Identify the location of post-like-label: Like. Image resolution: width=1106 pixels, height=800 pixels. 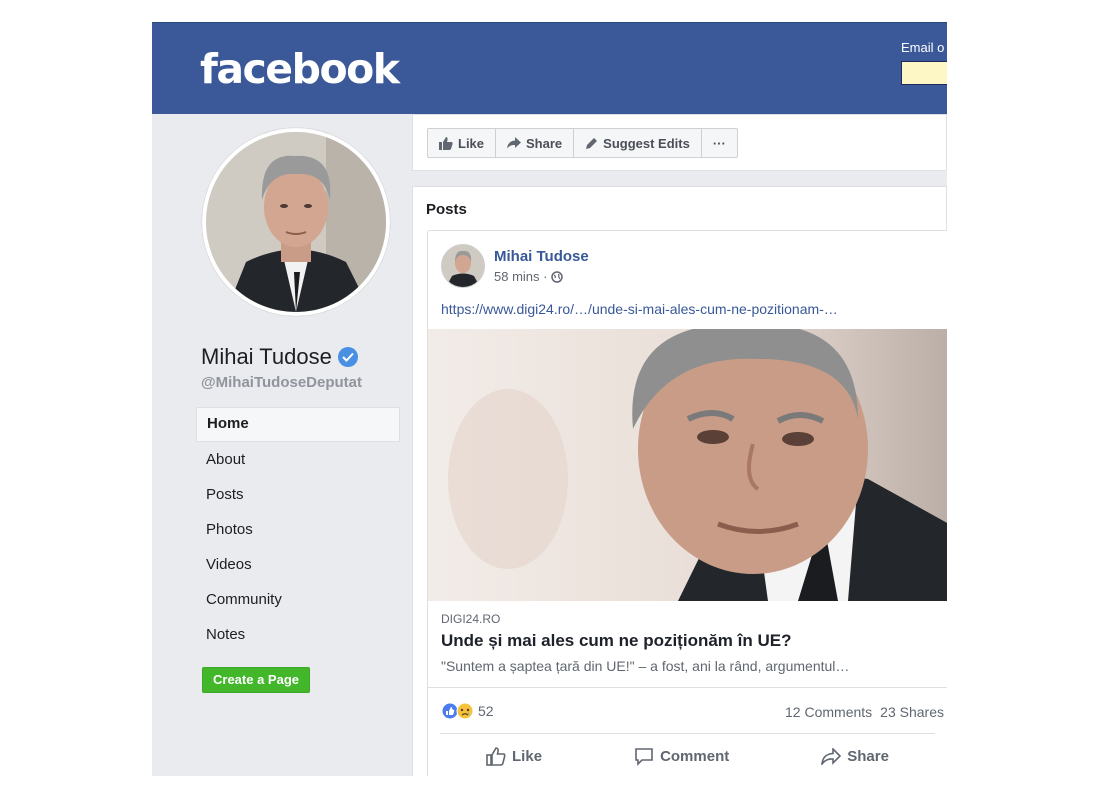
(527, 756).